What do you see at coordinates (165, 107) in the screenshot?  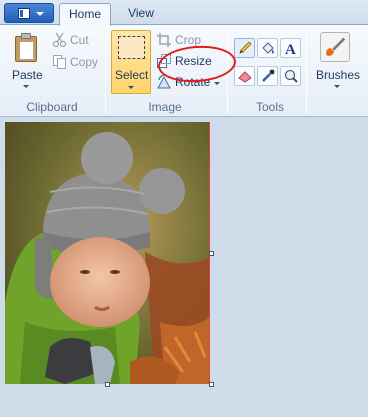 I see `image-group-label: Image` at bounding box center [165, 107].